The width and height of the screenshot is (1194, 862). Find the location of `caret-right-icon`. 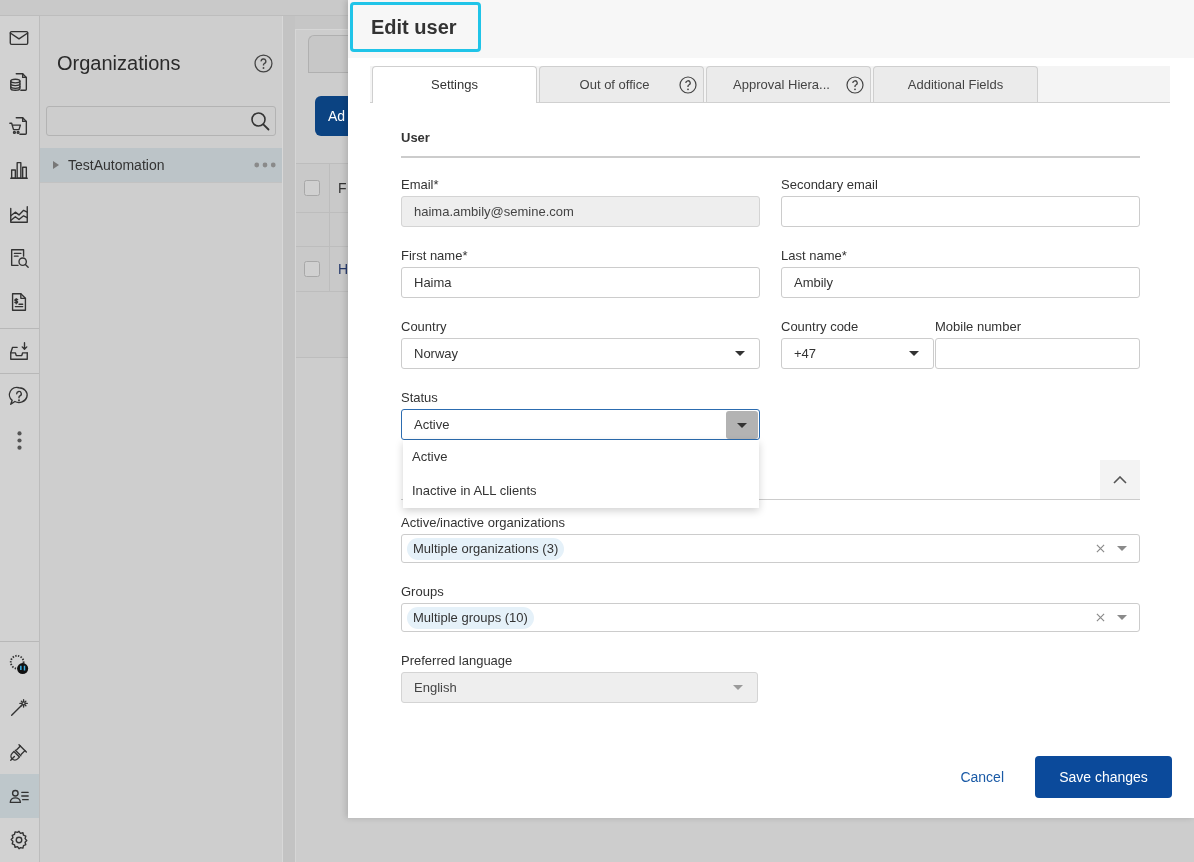

caret-right-icon is located at coordinates (56, 165).